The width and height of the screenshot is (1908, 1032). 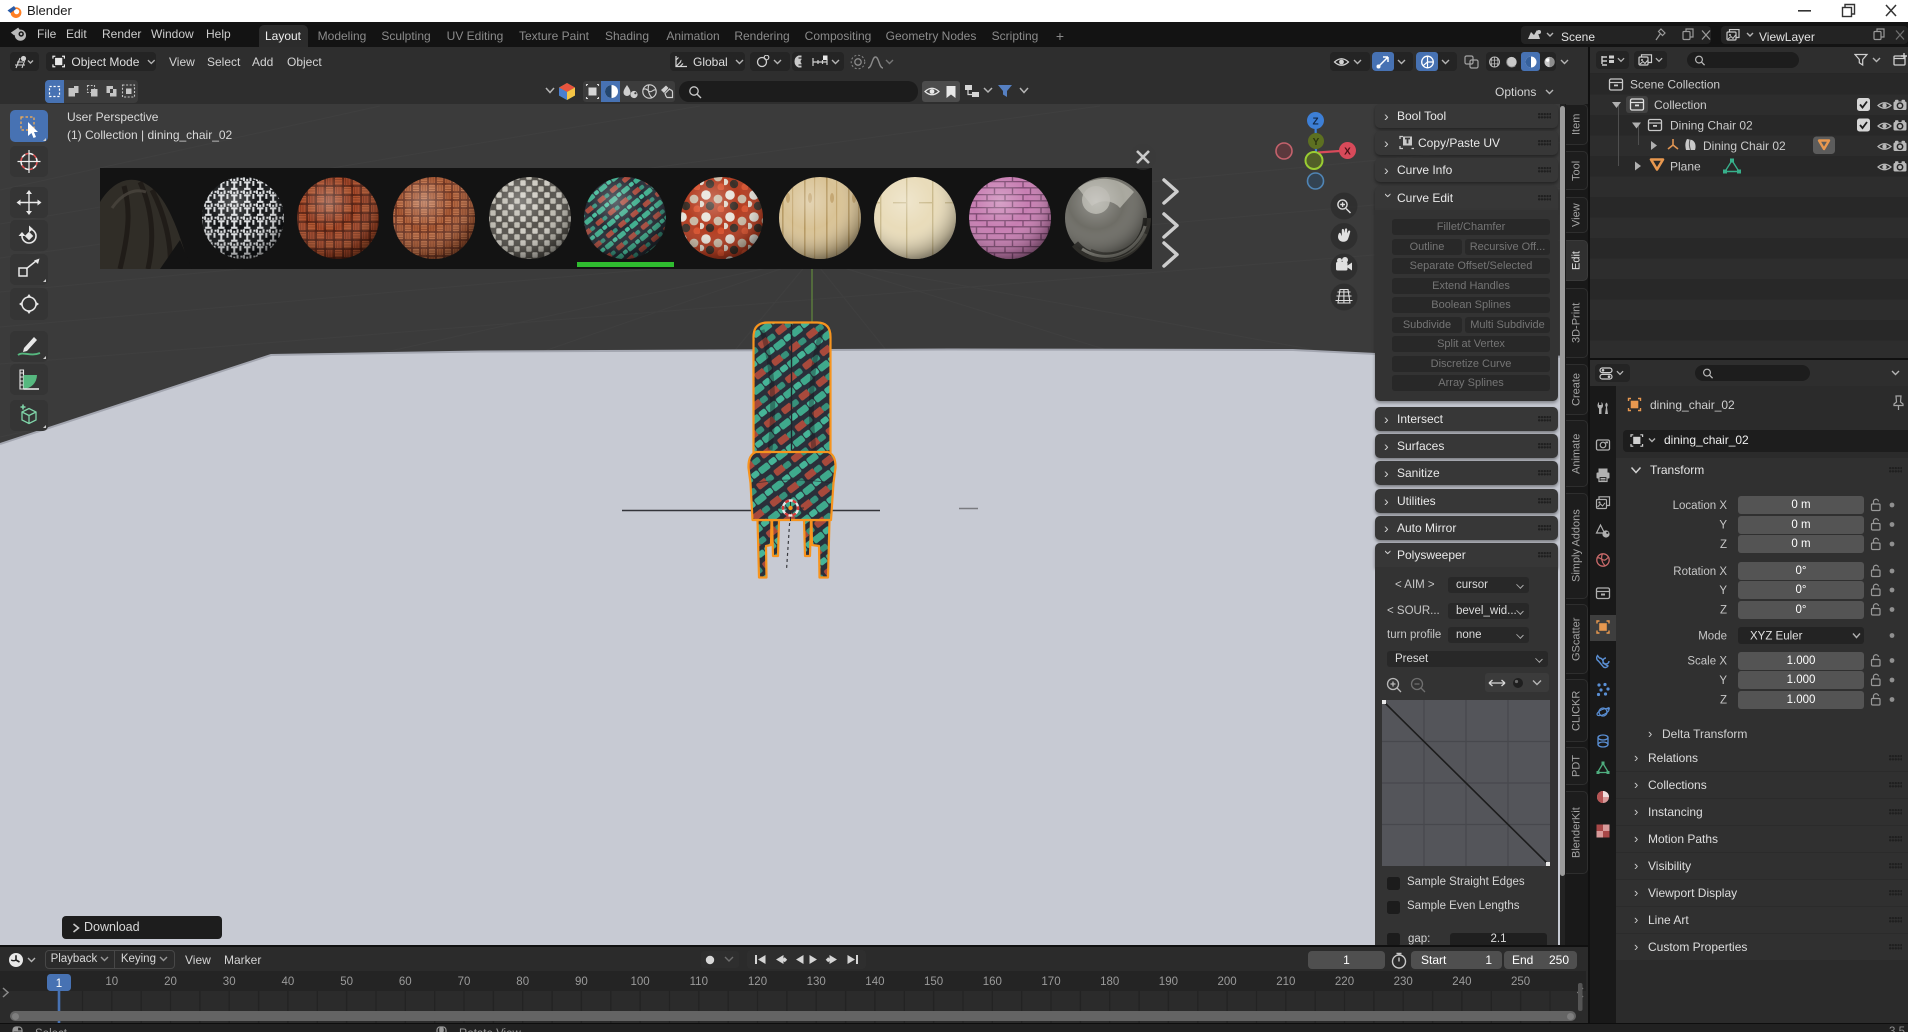 What do you see at coordinates (1403, 982) in the screenshot?
I see `svg-text: 230` at bounding box center [1403, 982].